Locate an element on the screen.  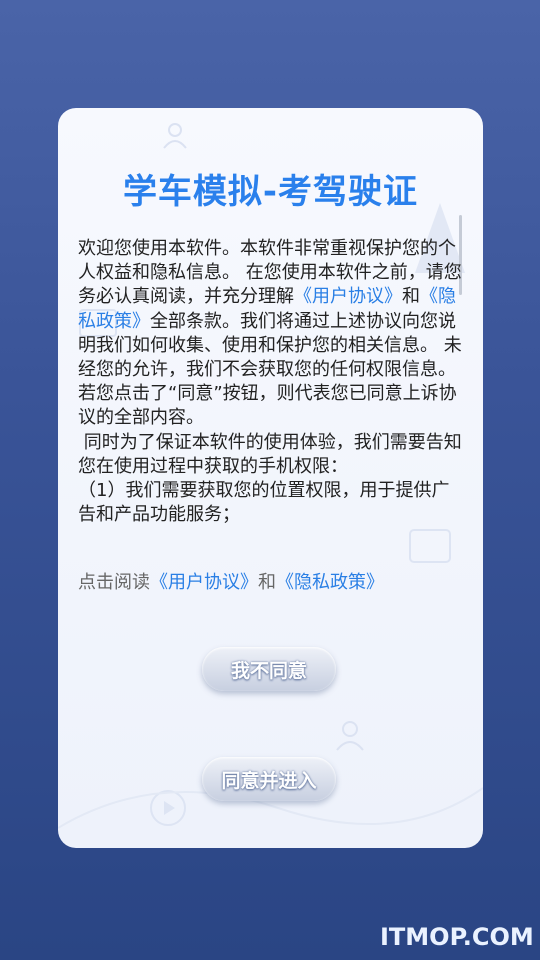
agreement-paragraph-3: （1）我们需要获取您的位置权限，用于提供广告和产品功能服务； is located at coordinates (264, 503).